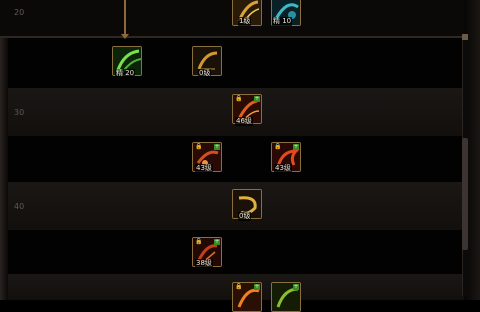 This screenshot has height=312, width=480. Describe the element at coordinates (125, 18) in the screenshot. I see `prerequisite-connector` at that location.